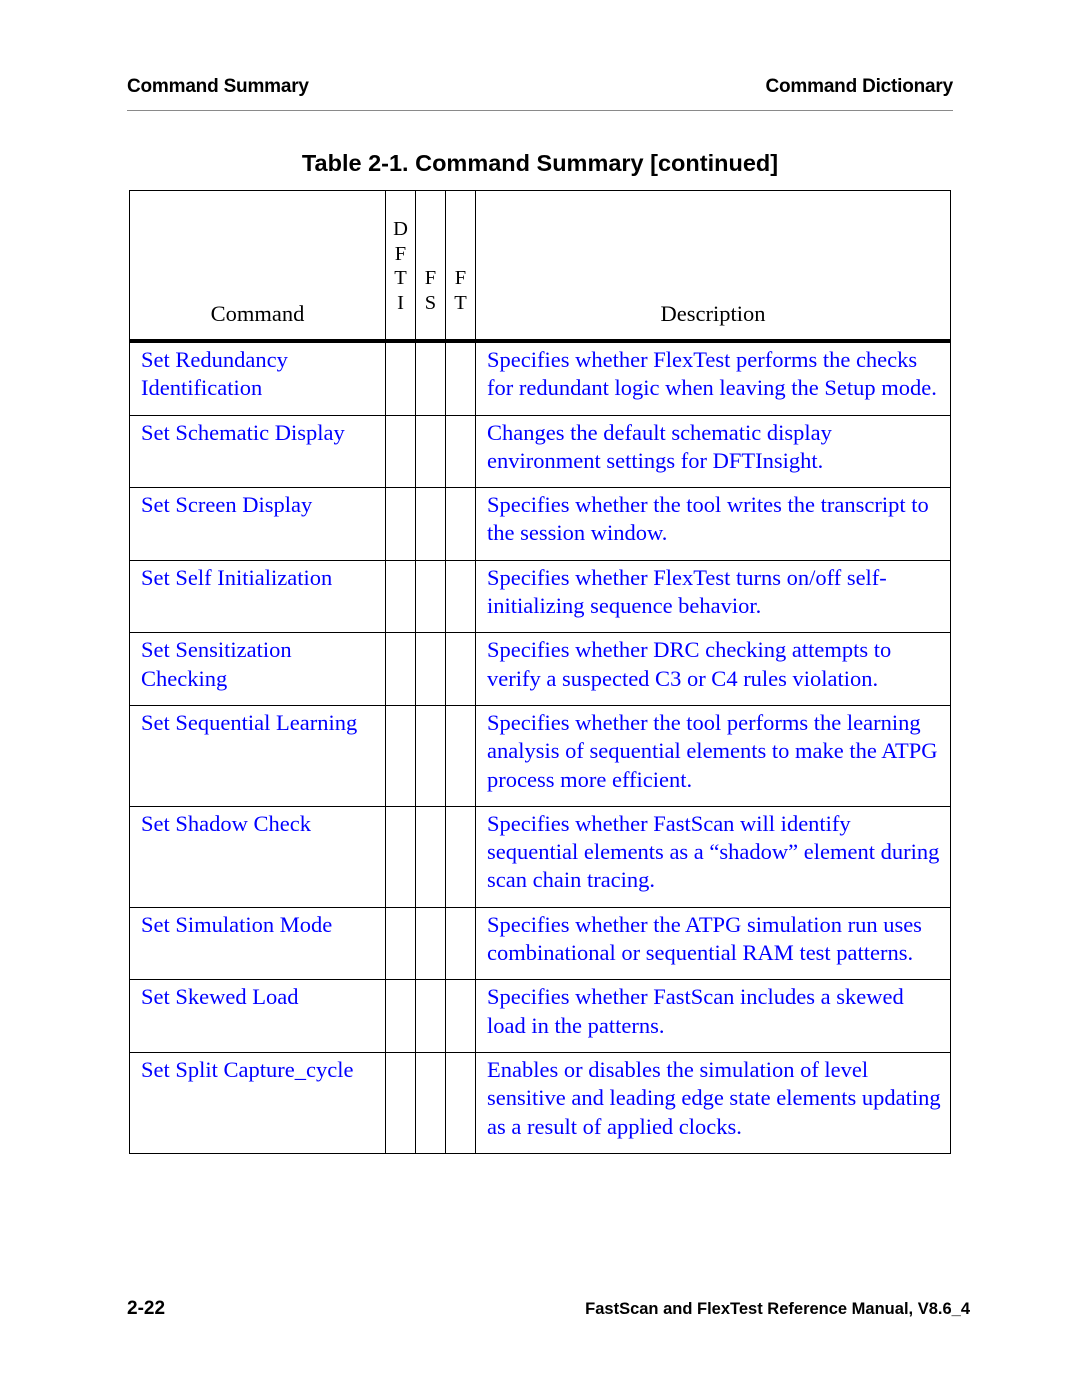 The height and width of the screenshot is (1397, 1080). I want to click on command-link-set-self-initialization: Set Self Initialization, so click(236, 577).